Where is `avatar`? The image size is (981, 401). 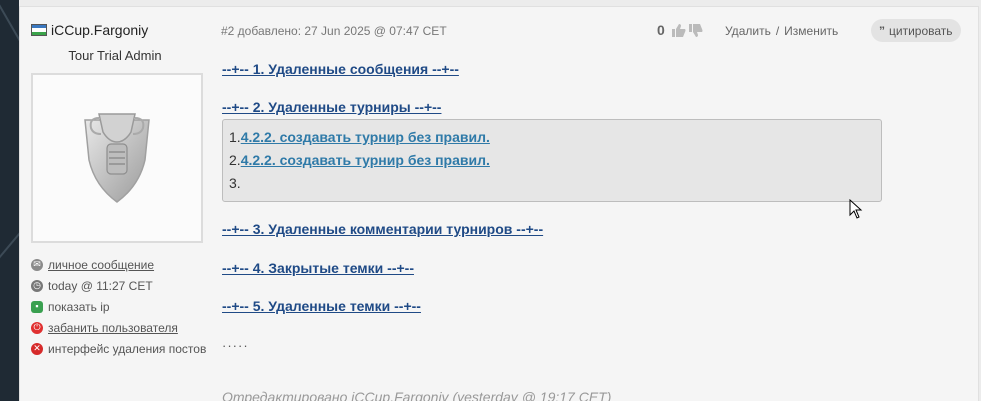 avatar is located at coordinates (117, 158).